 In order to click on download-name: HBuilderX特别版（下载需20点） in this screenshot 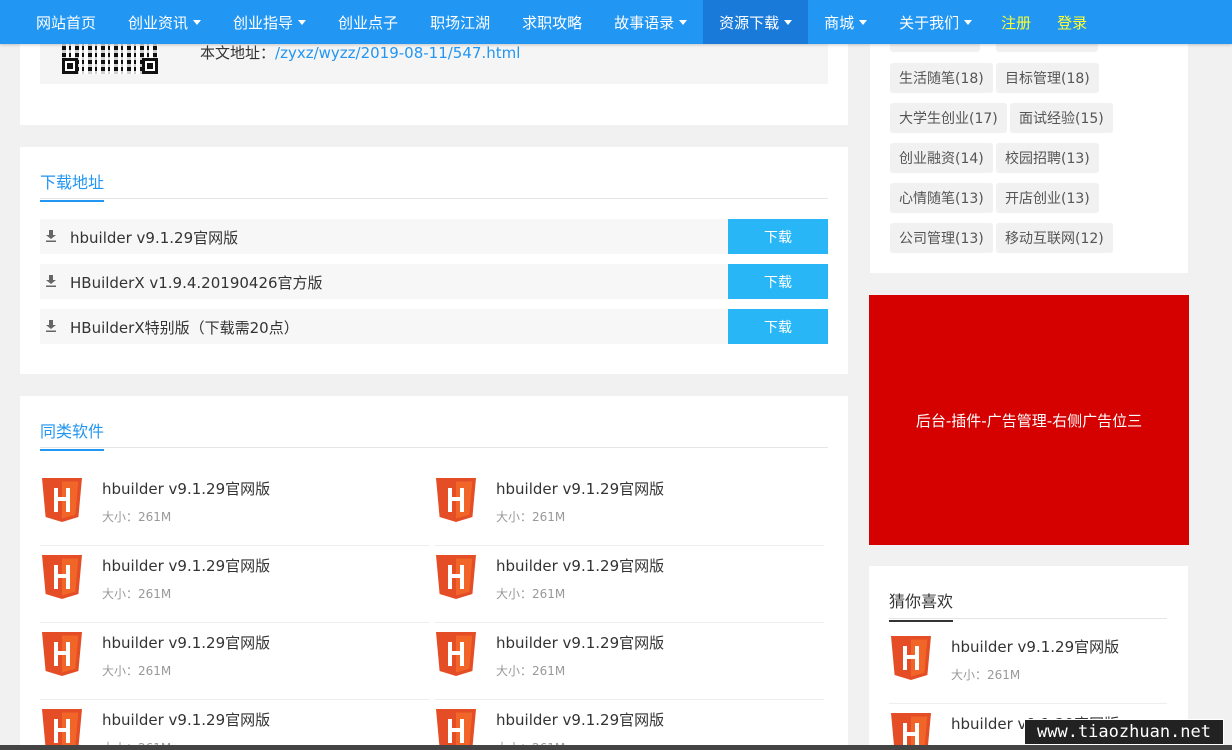, I will do `click(184, 328)`.